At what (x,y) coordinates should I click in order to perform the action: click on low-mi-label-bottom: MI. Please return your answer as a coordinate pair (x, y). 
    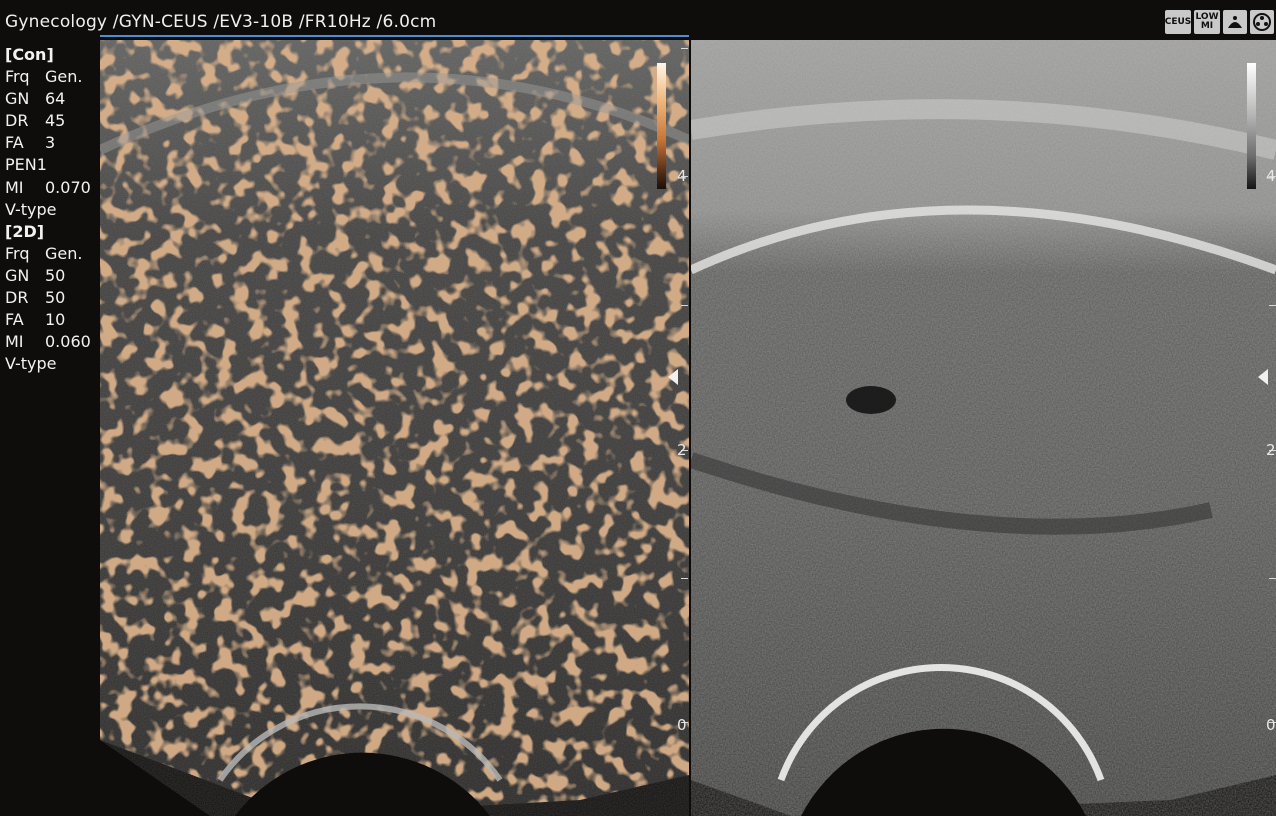
    Looking at the image, I should click on (1207, 26).